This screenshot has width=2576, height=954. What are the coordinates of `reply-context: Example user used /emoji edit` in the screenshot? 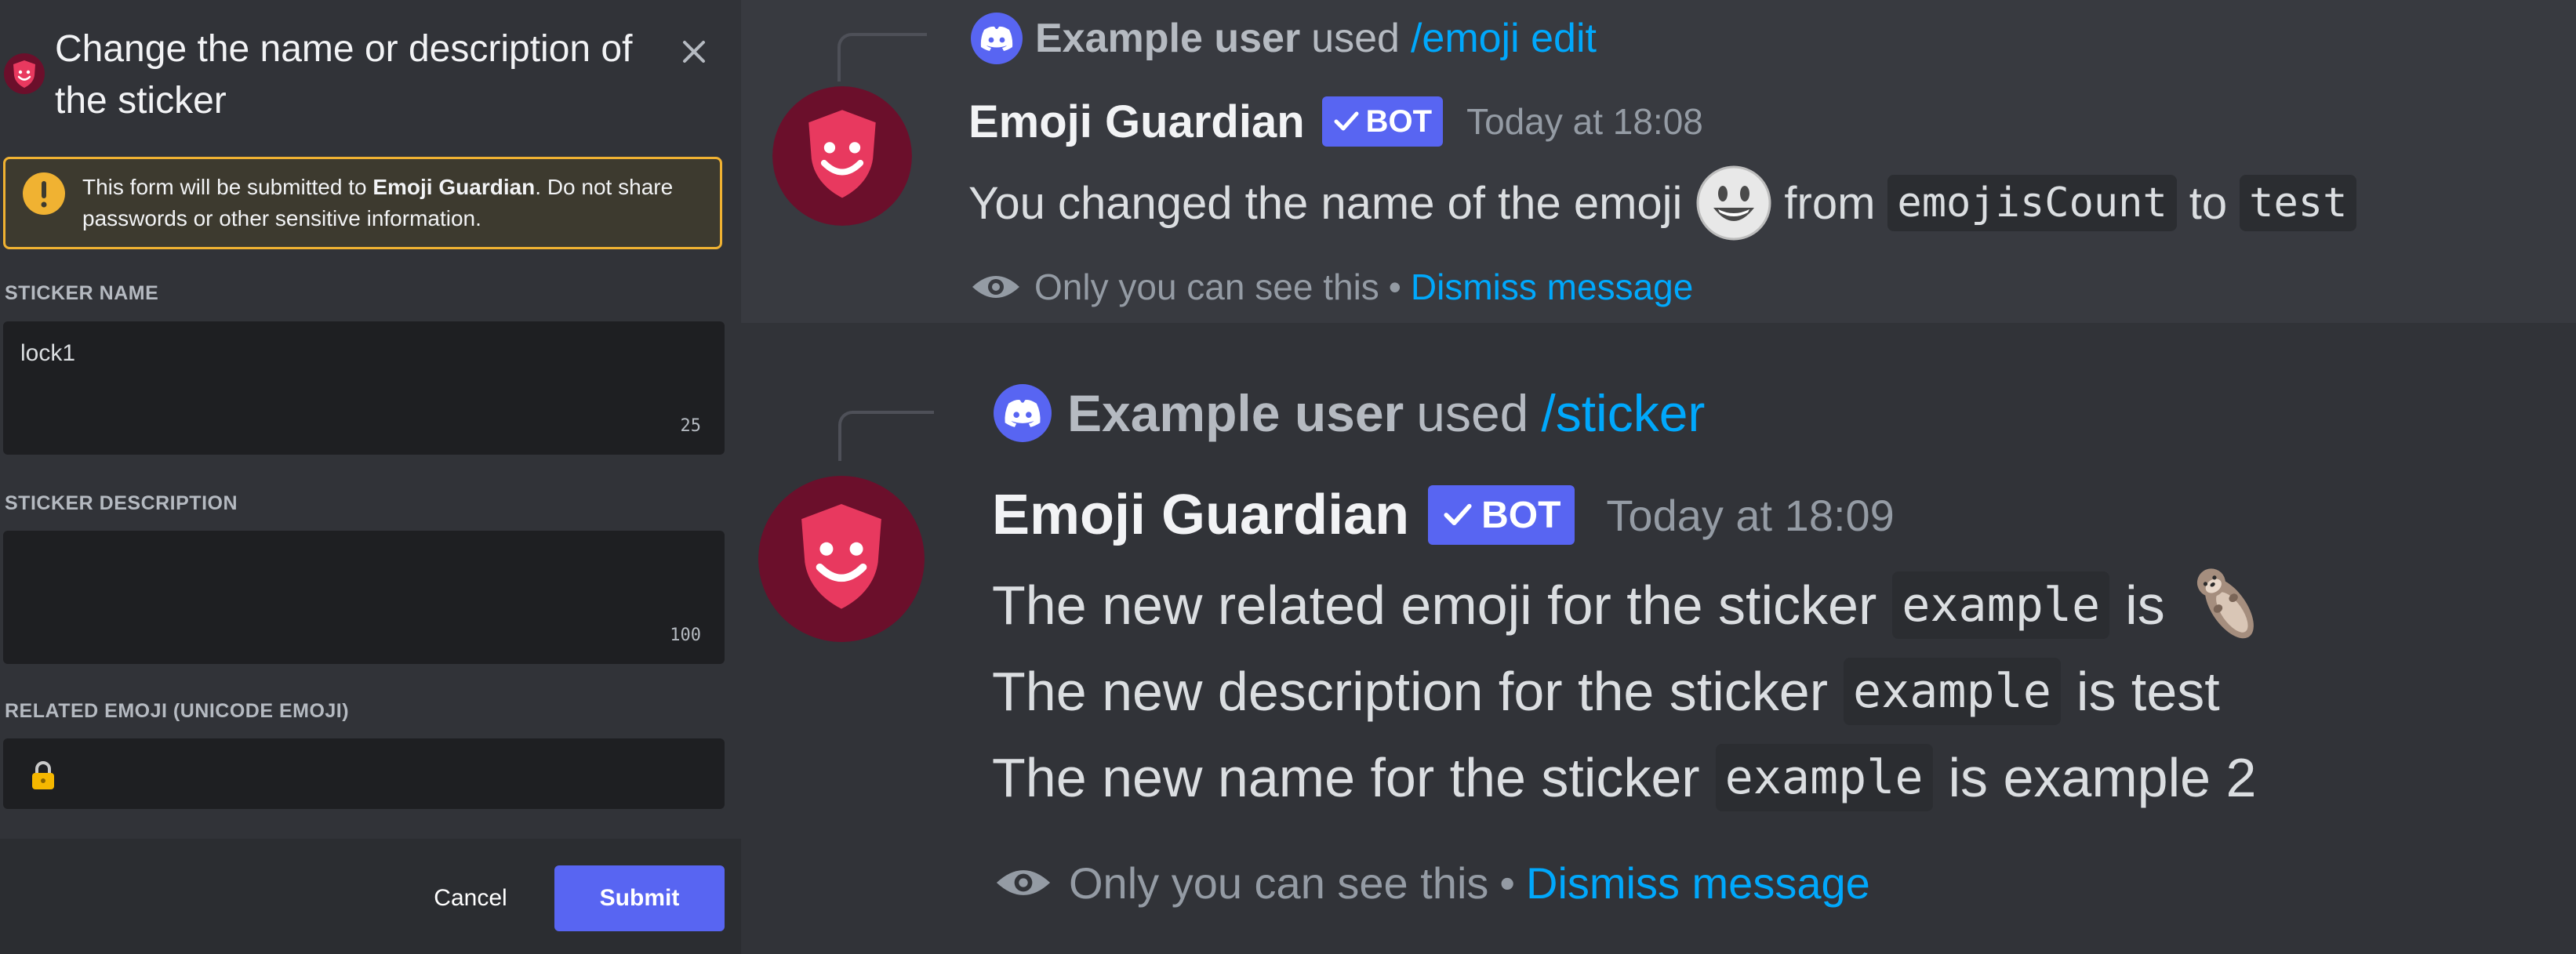 It's located at (1284, 38).